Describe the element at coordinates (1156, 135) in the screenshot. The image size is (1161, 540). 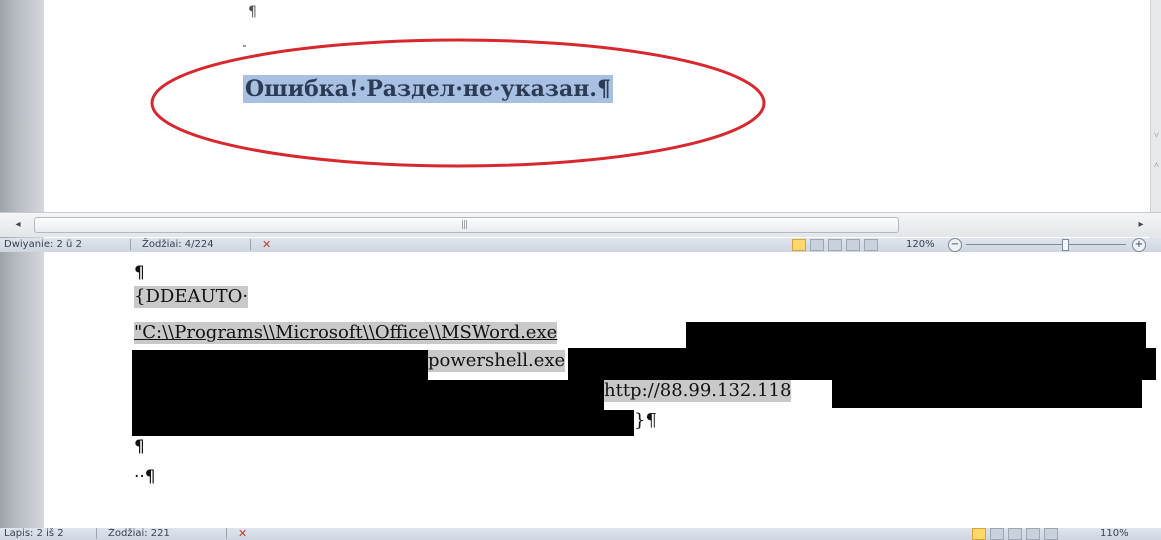
I see `scroll-down-mark: ˅` at that location.